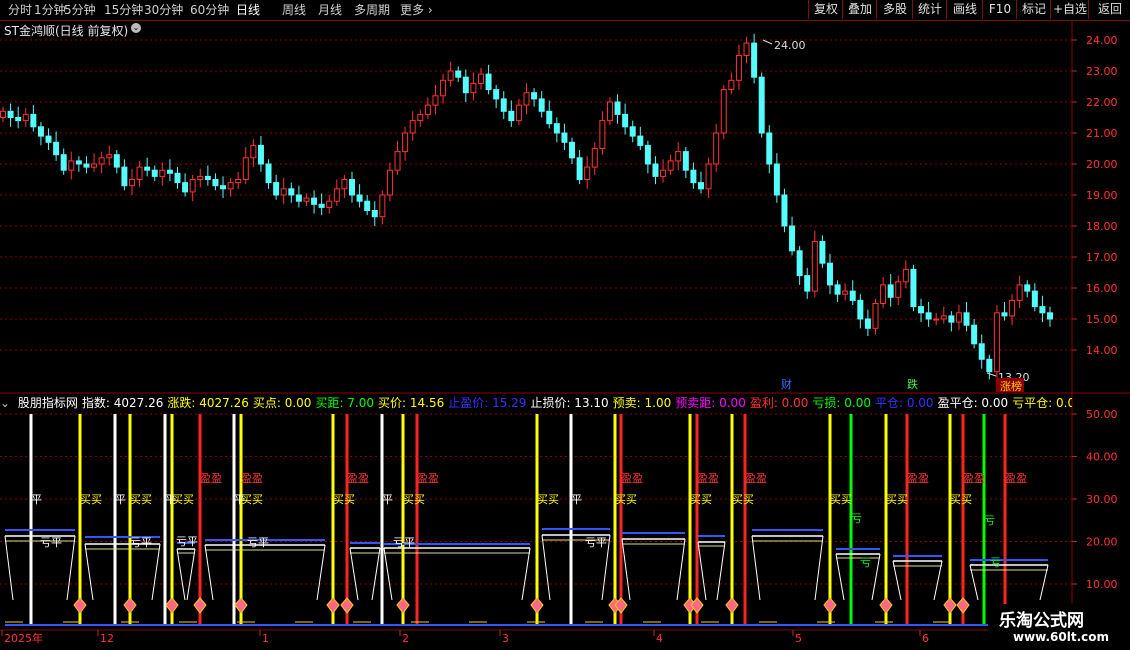  Describe the element at coordinates (790, 45) in the screenshot. I see `high-price-label: 24.00` at that location.